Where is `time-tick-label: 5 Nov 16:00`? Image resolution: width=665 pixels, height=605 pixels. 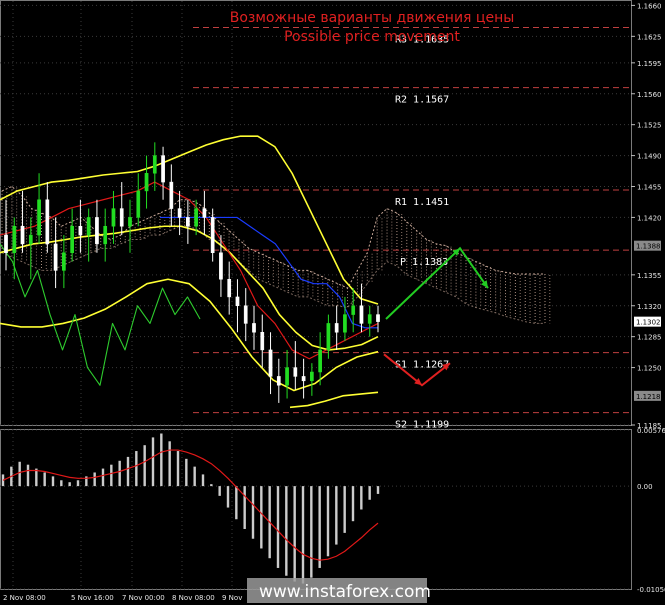
time-tick-label: 5 Nov 16:00 is located at coordinates (92, 598).